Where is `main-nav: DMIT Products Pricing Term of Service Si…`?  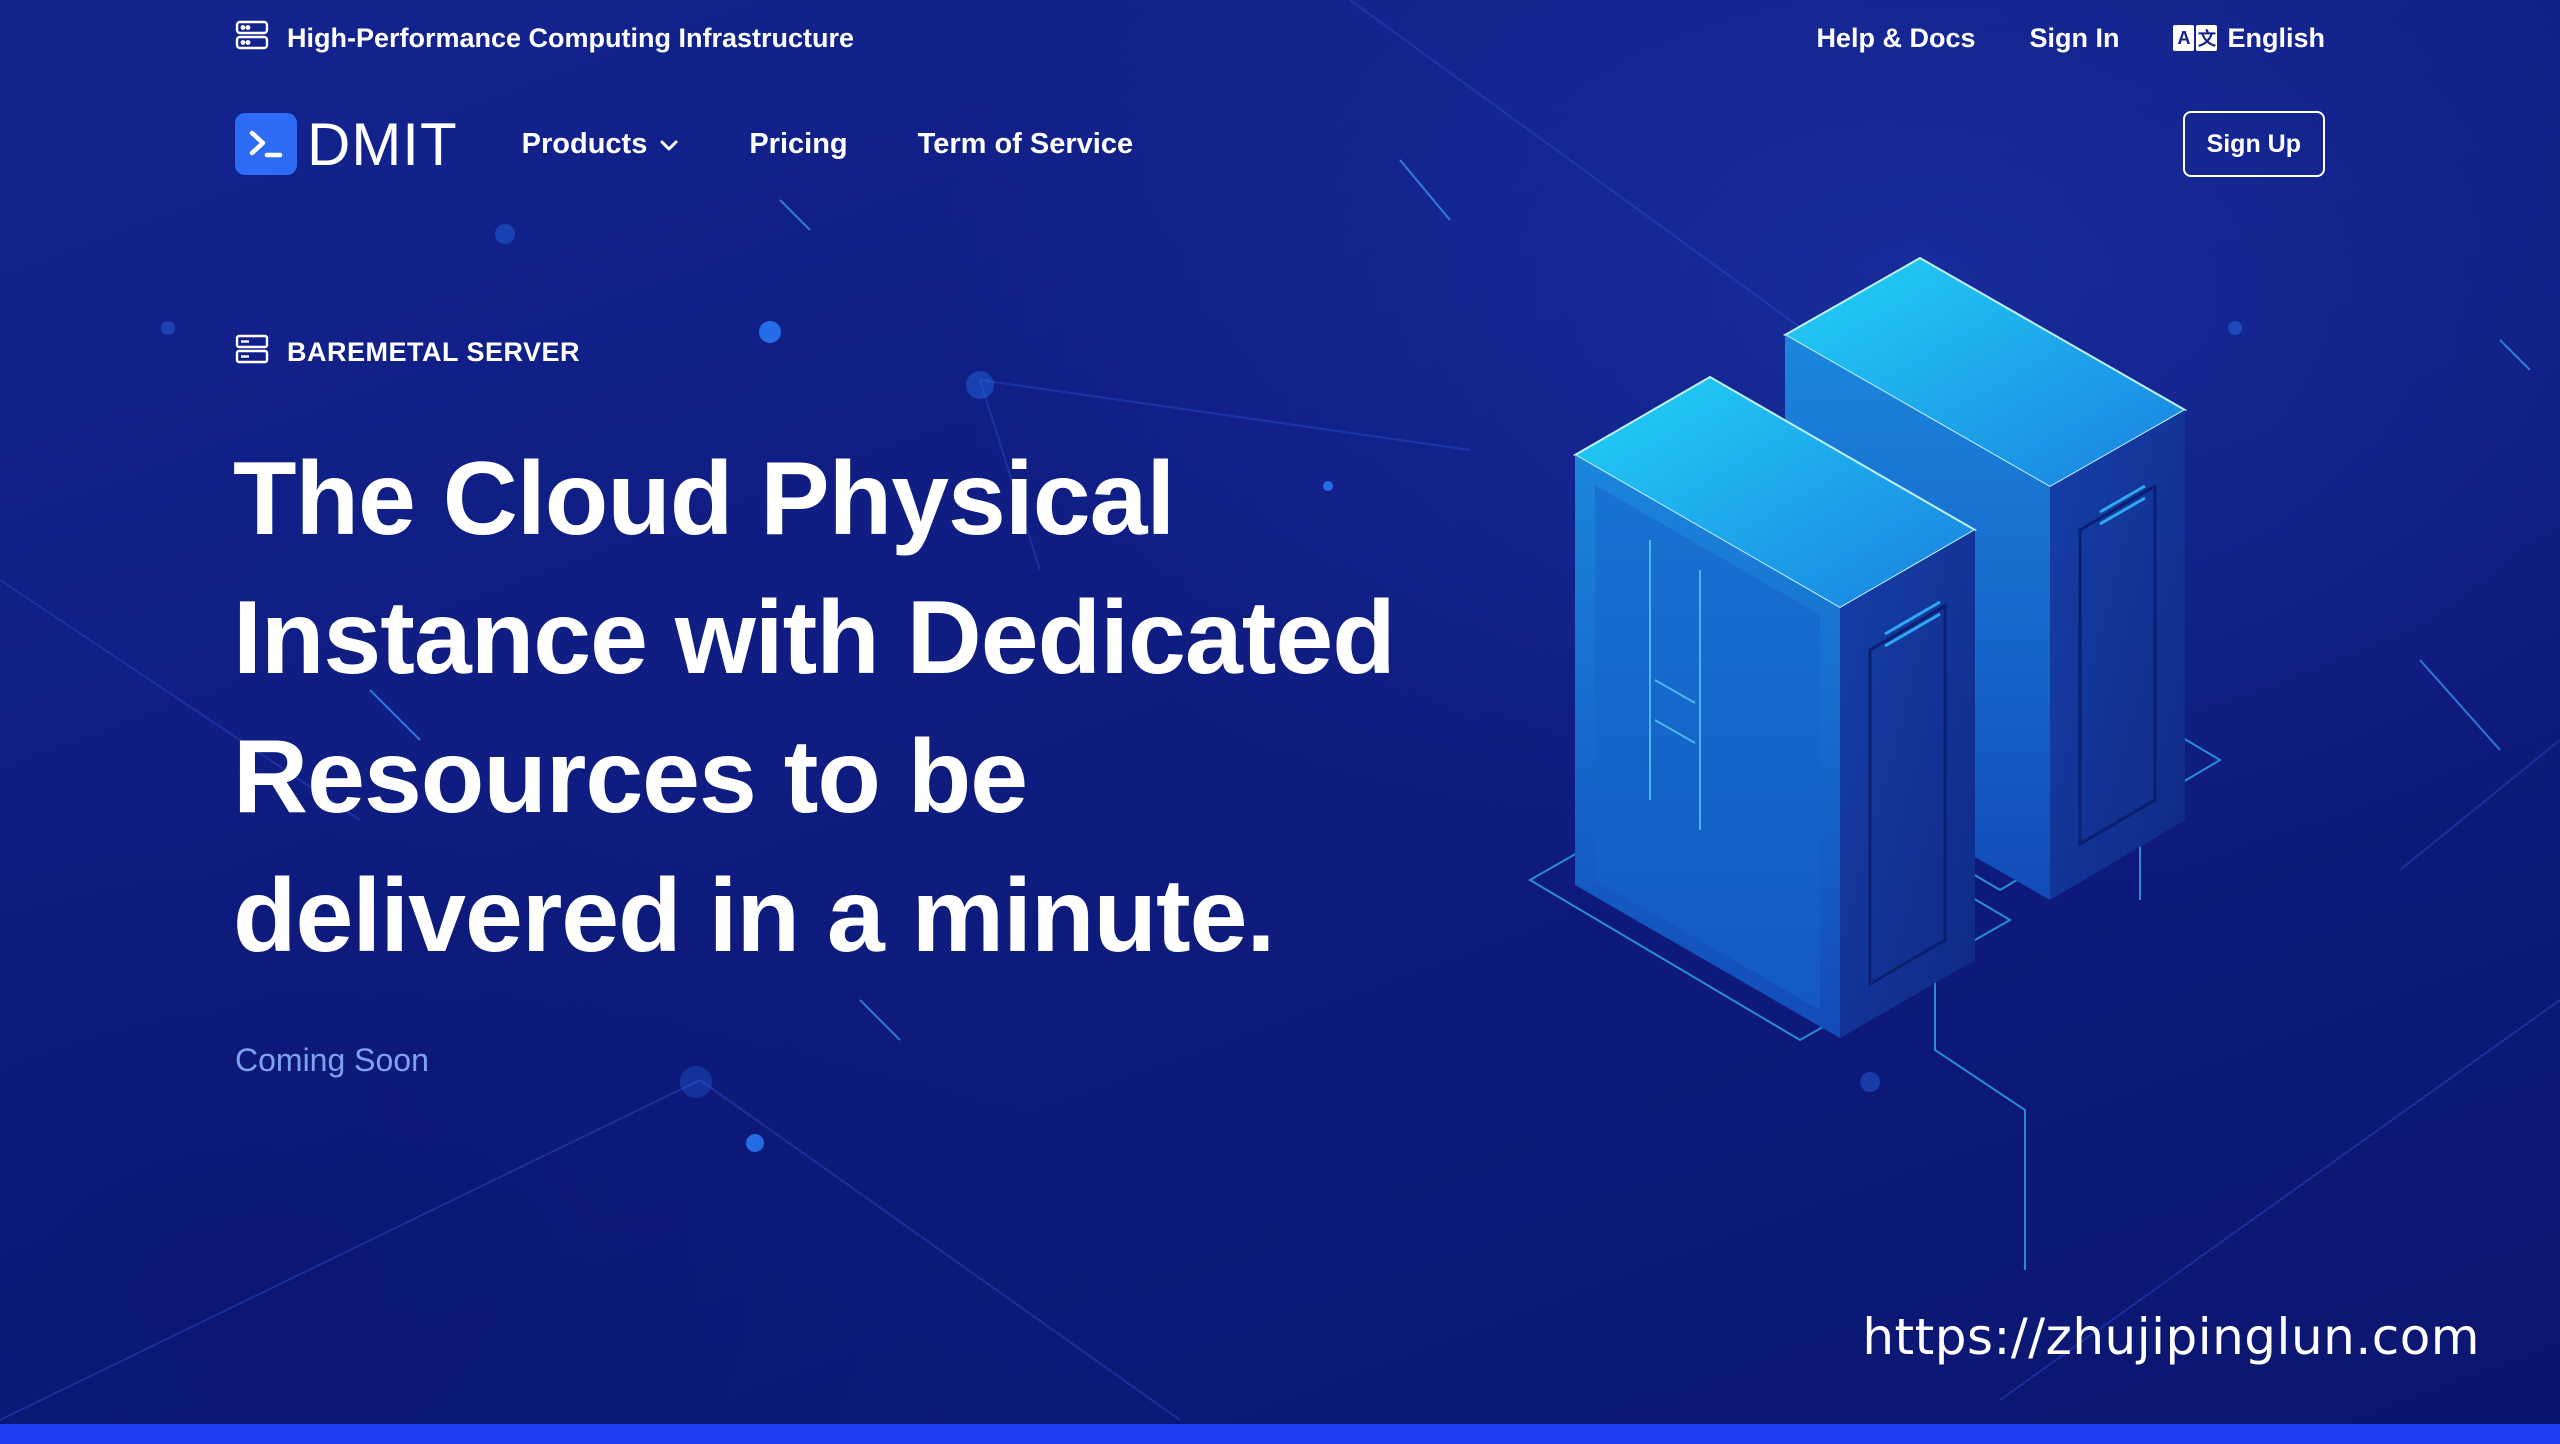 main-nav: DMIT Products Pricing Term of Service Si… is located at coordinates (1280, 144).